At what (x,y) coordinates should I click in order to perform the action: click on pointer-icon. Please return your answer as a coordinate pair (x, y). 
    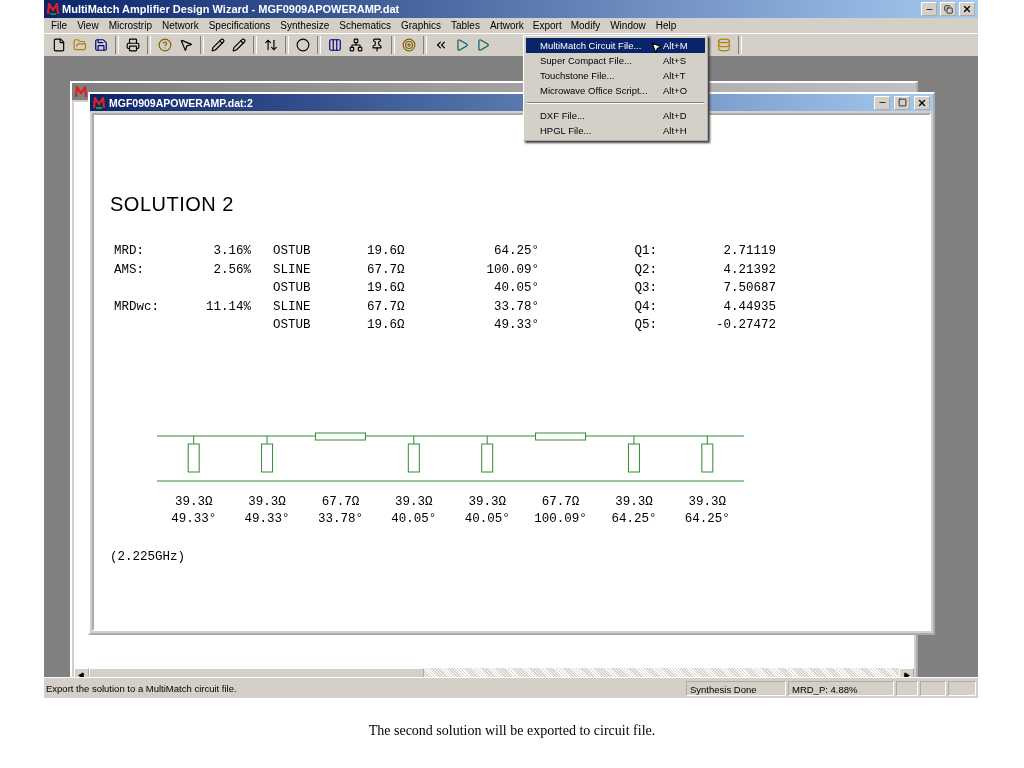
    Looking at the image, I should click on (186, 45).